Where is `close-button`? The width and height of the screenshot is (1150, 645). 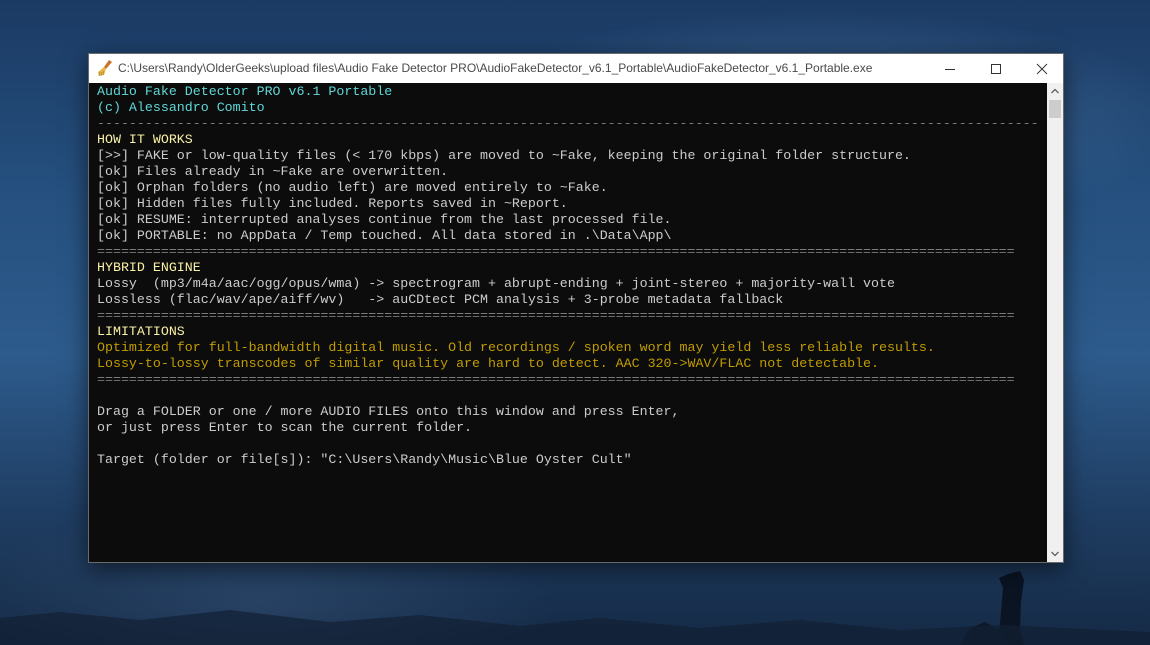 close-button is located at coordinates (1042, 68).